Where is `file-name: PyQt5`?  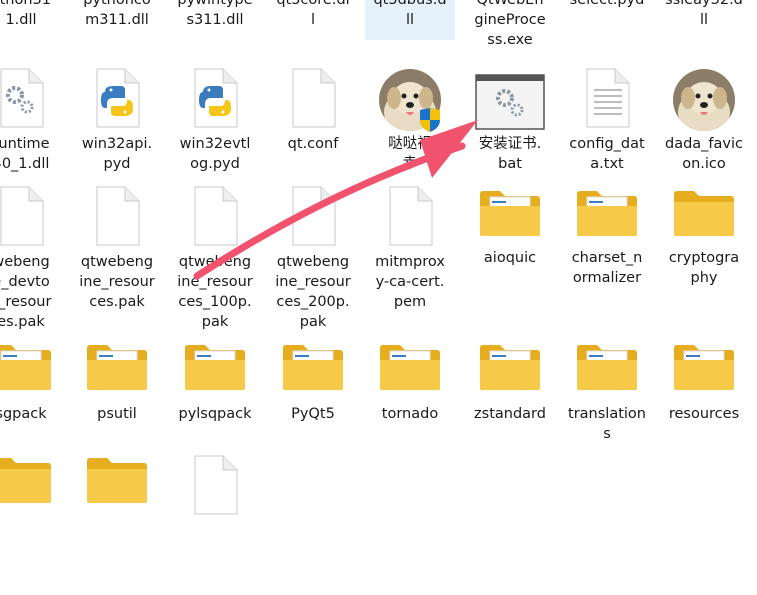
file-name: PyQt5 is located at coordinates (313, 414).